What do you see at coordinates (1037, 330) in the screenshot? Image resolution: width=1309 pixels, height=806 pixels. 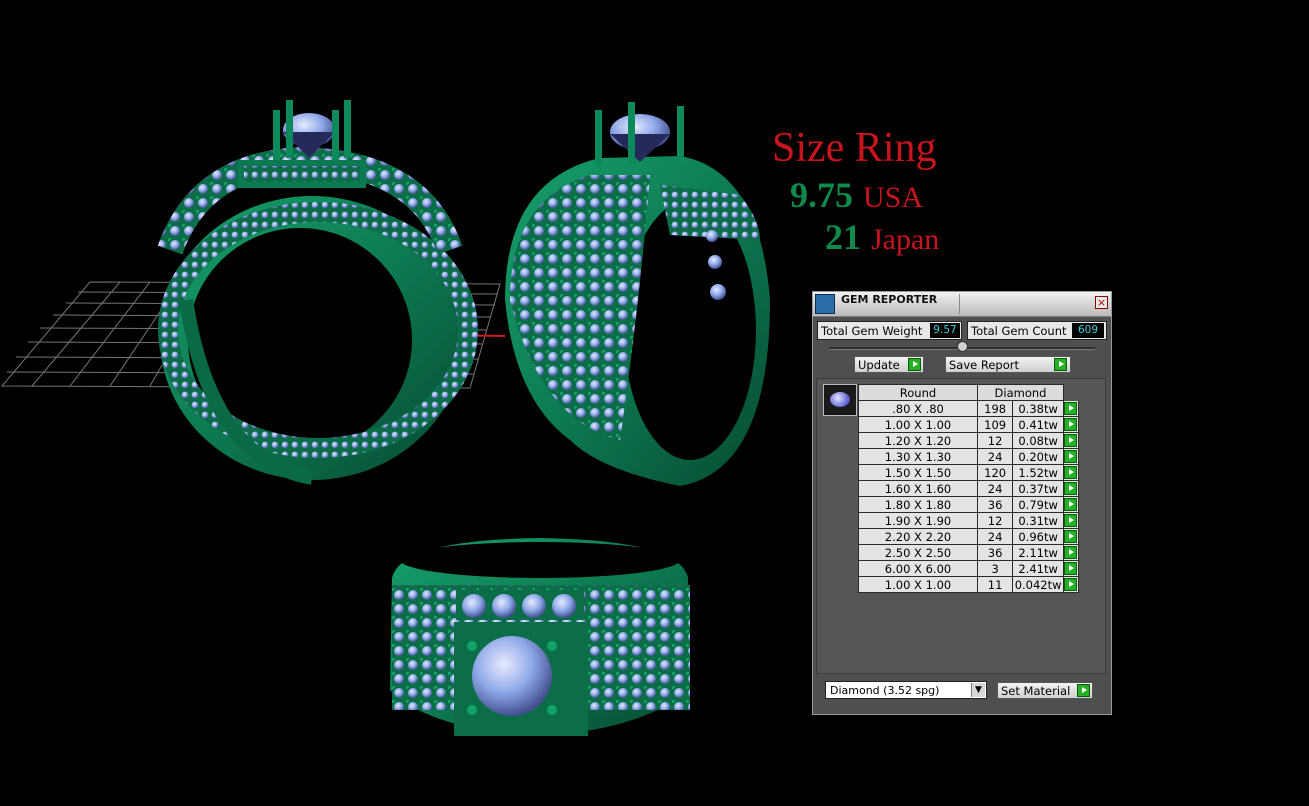 I see `total-gem-count-box: Total Gem Count 609` at bounding box center [1037, 330].